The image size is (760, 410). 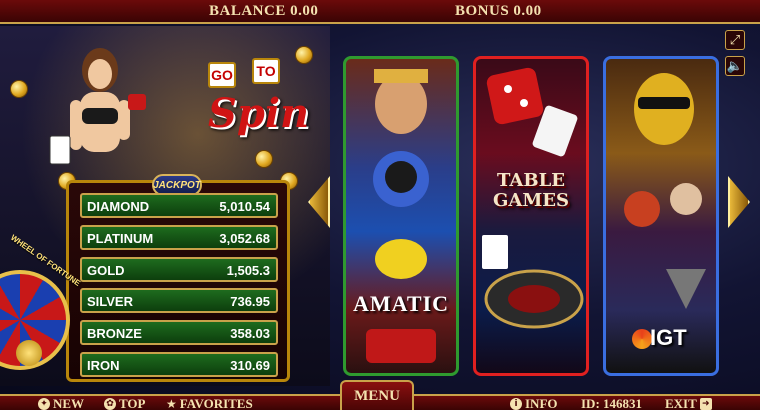 I want to click on new-games-button: ✦ NEW, so click(x=61, y=403).